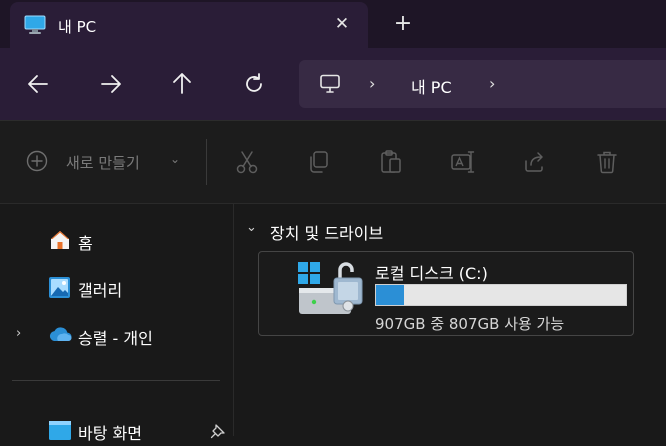  Describe the element at coordinates (431, 86) in the screenshot. I see `breadcrumb-location: 내 PC` at that location.